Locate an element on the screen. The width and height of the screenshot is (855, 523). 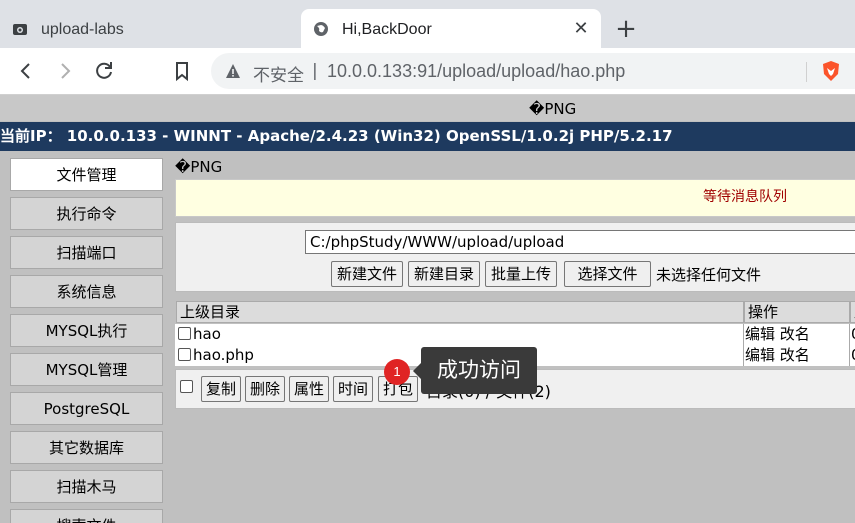
sidebar-item-scan-trojan: 扫描木马 is located at coordinates (86, 486).